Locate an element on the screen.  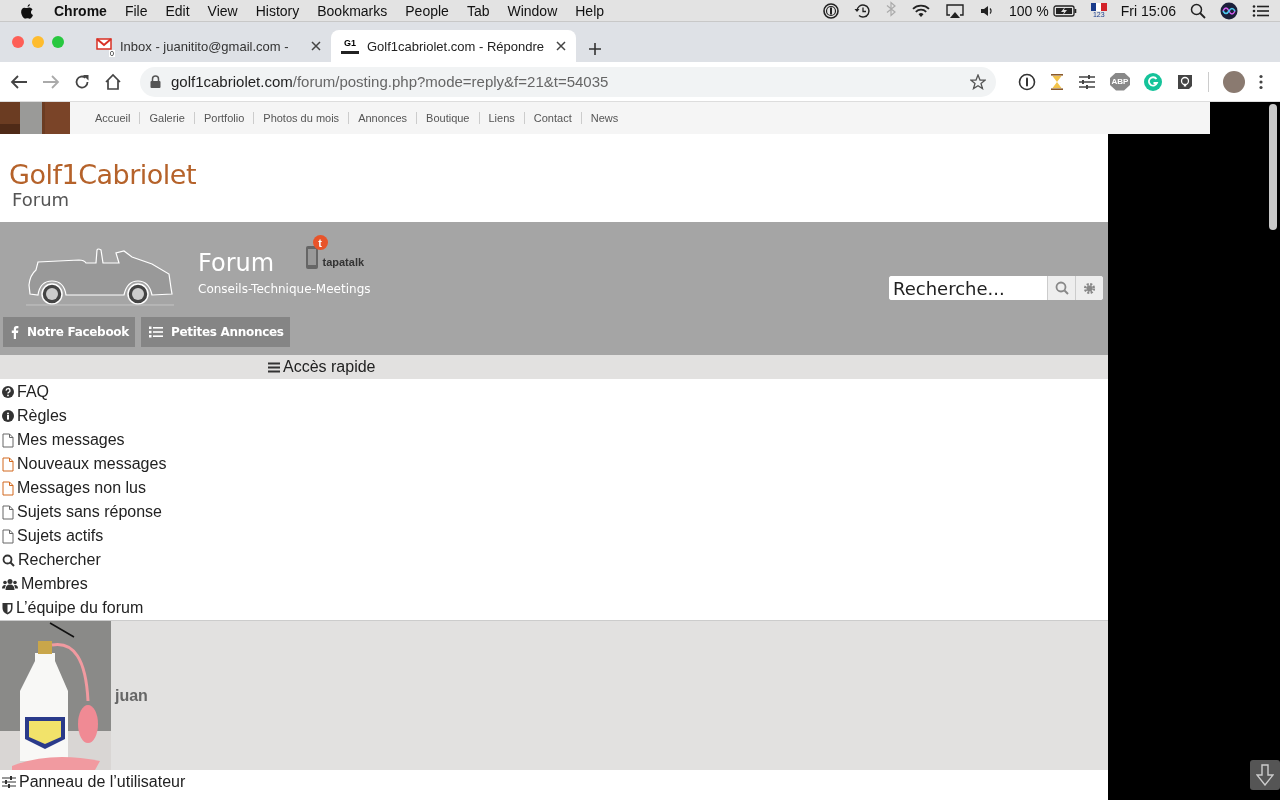
apple-icon is located at coordinates (27, 10).